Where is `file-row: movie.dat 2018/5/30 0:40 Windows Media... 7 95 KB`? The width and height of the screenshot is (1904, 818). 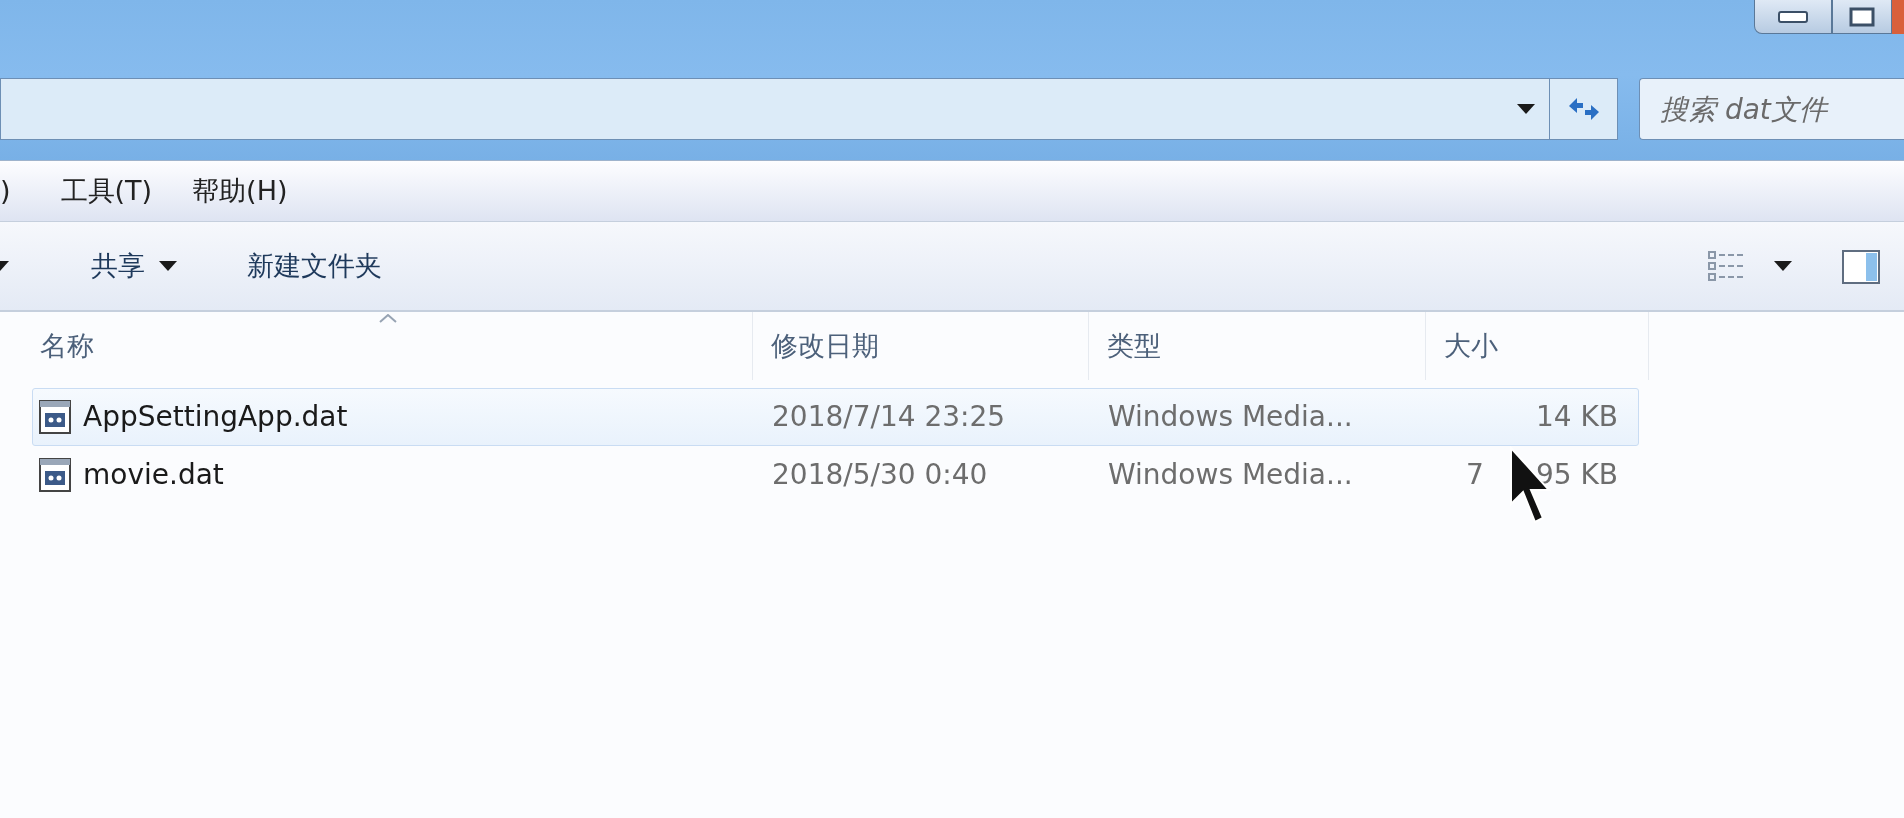
file-row: movie.dat 2018/5/30 0:40 Windows Media... 7 95 KB is located at coordinates (835, 475).